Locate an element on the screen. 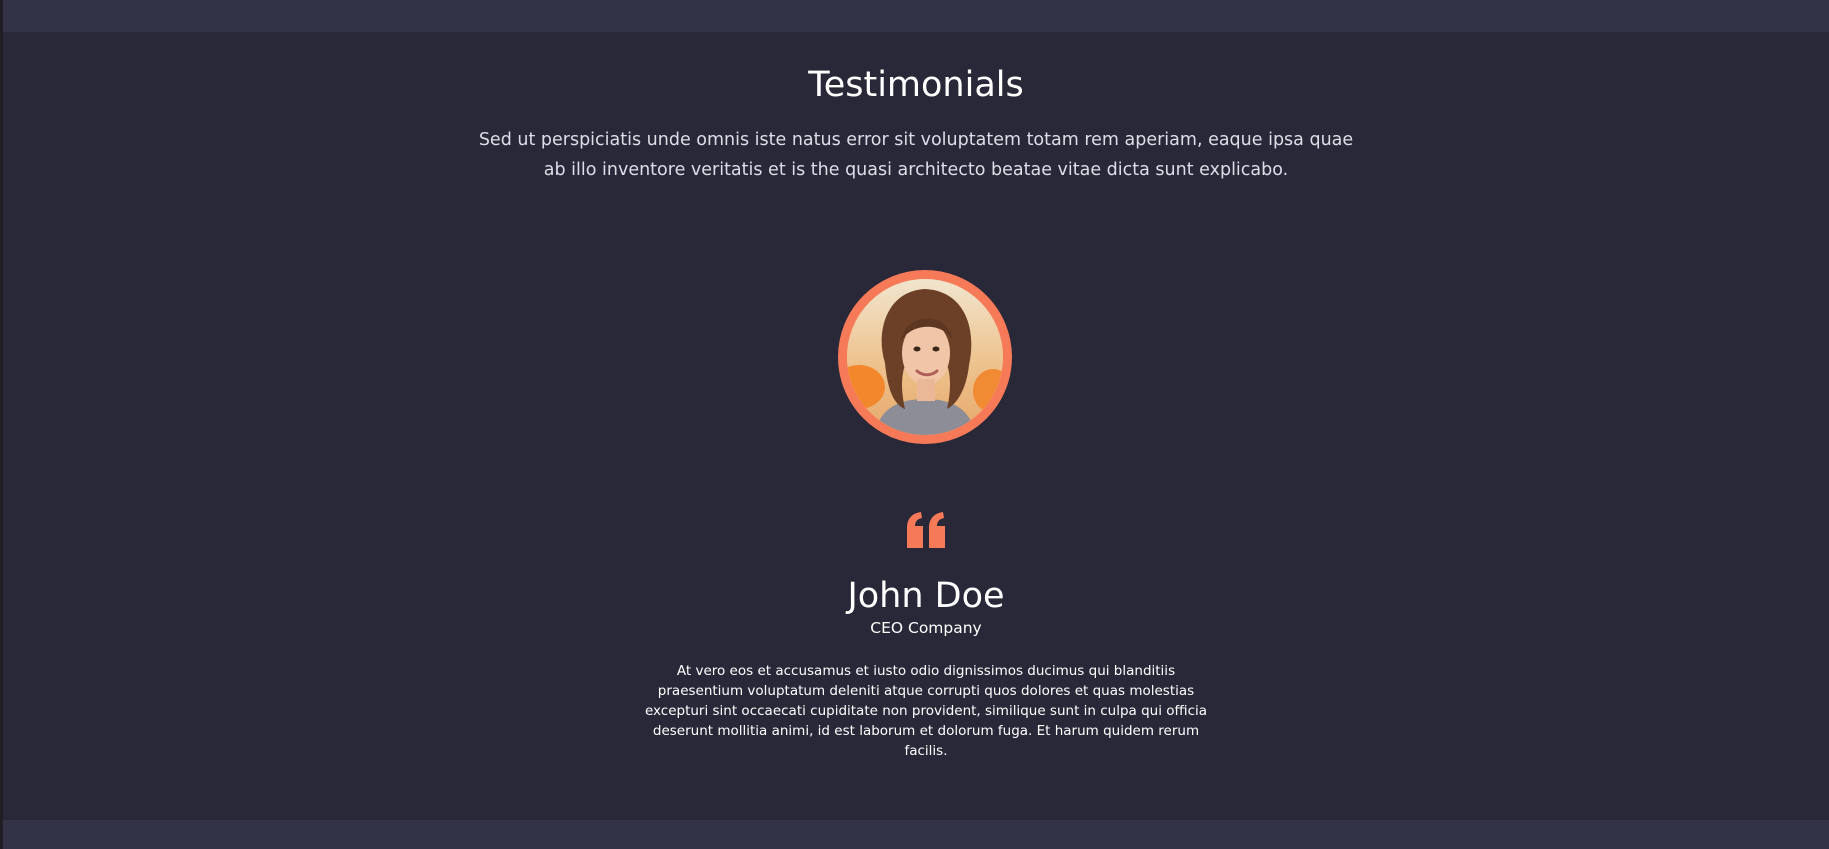  bottom-section-strip is located at coordinates (916, 834).